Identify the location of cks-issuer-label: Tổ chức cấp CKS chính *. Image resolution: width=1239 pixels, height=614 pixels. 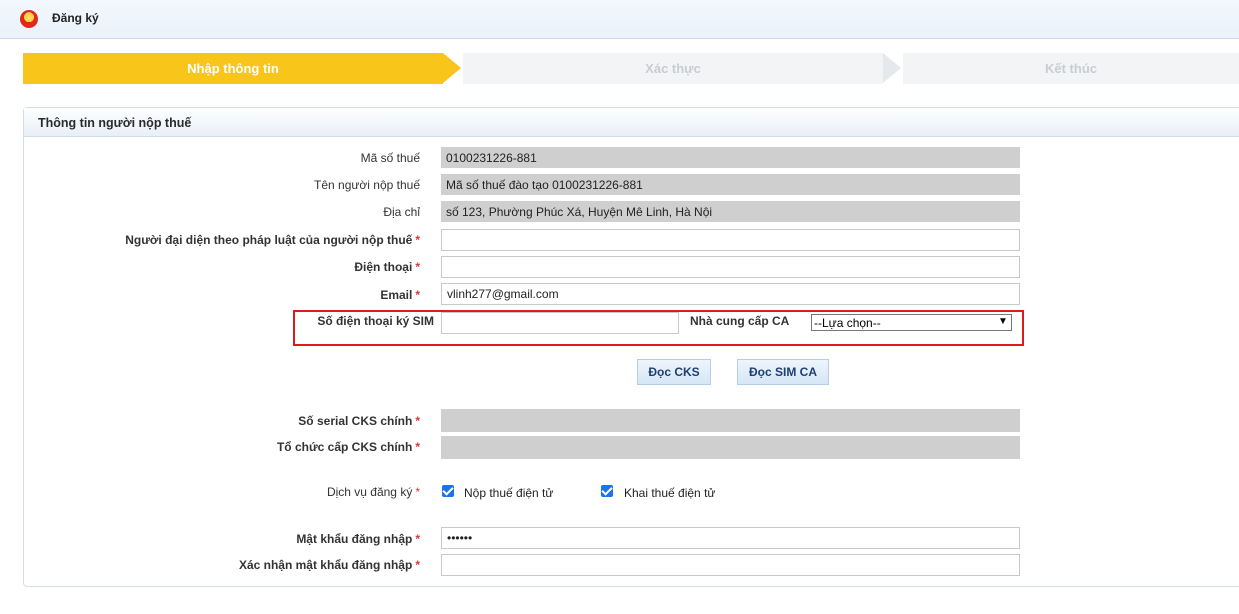
(348, 447).